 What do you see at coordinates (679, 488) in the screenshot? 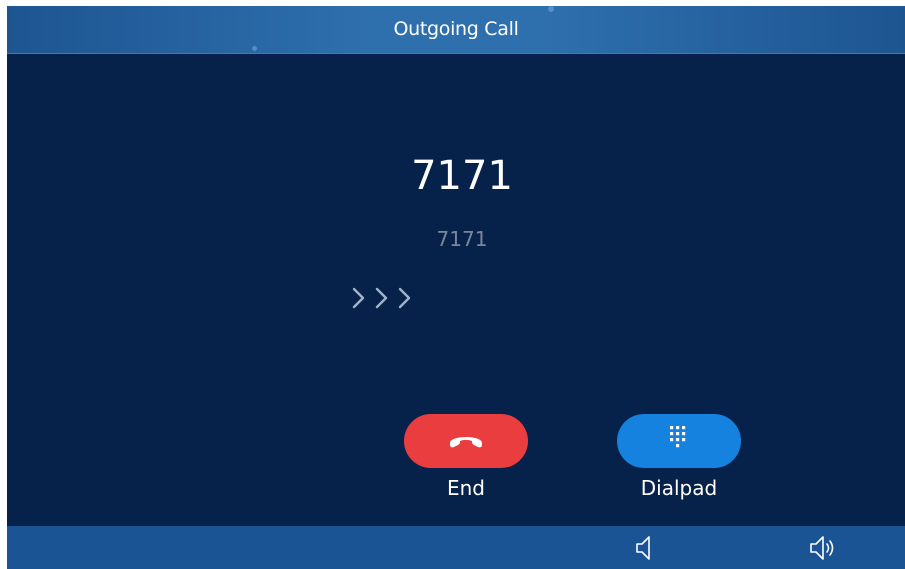
I see `dialpad-label: Dialpad` at bounding box center [679, 488].